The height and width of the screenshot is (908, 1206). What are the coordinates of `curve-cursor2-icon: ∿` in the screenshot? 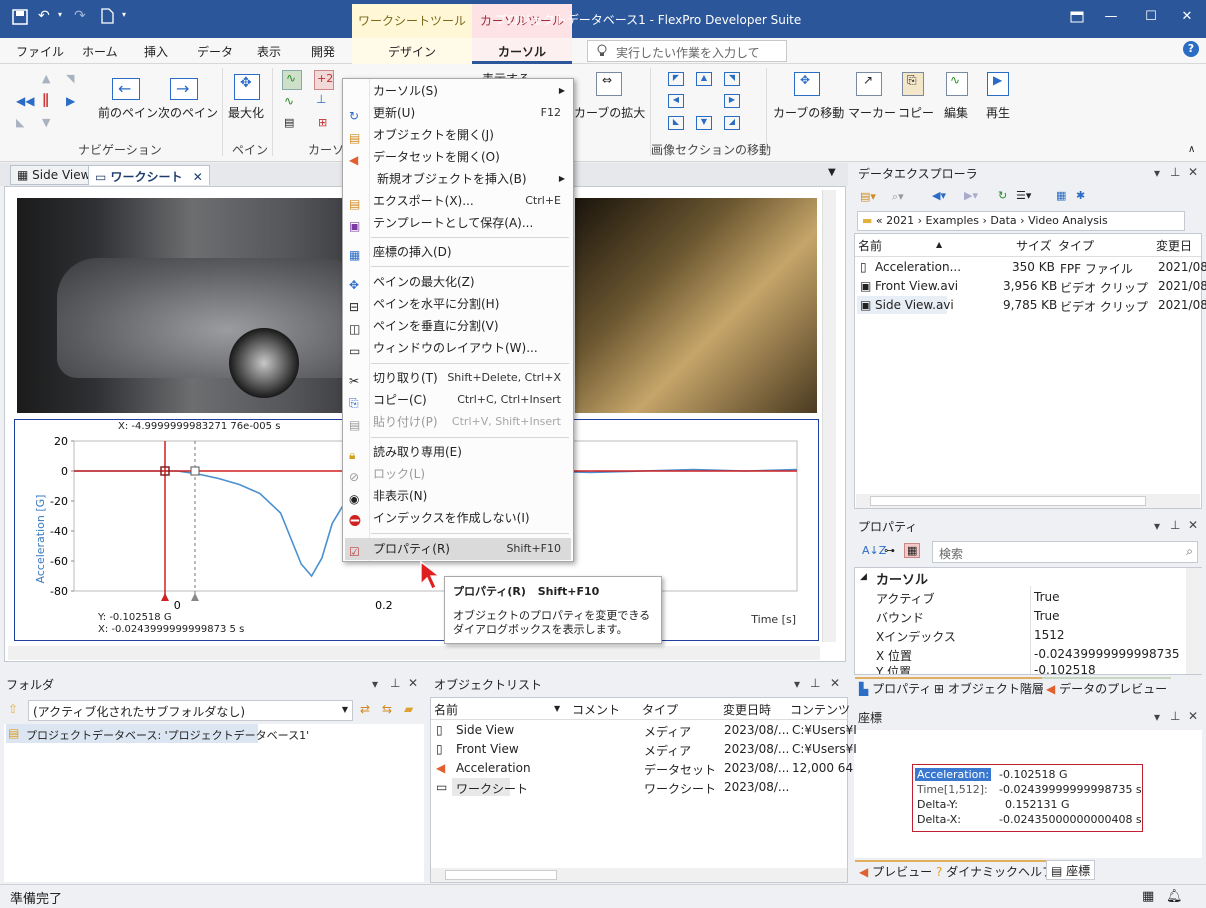 It's located at (289, 101).